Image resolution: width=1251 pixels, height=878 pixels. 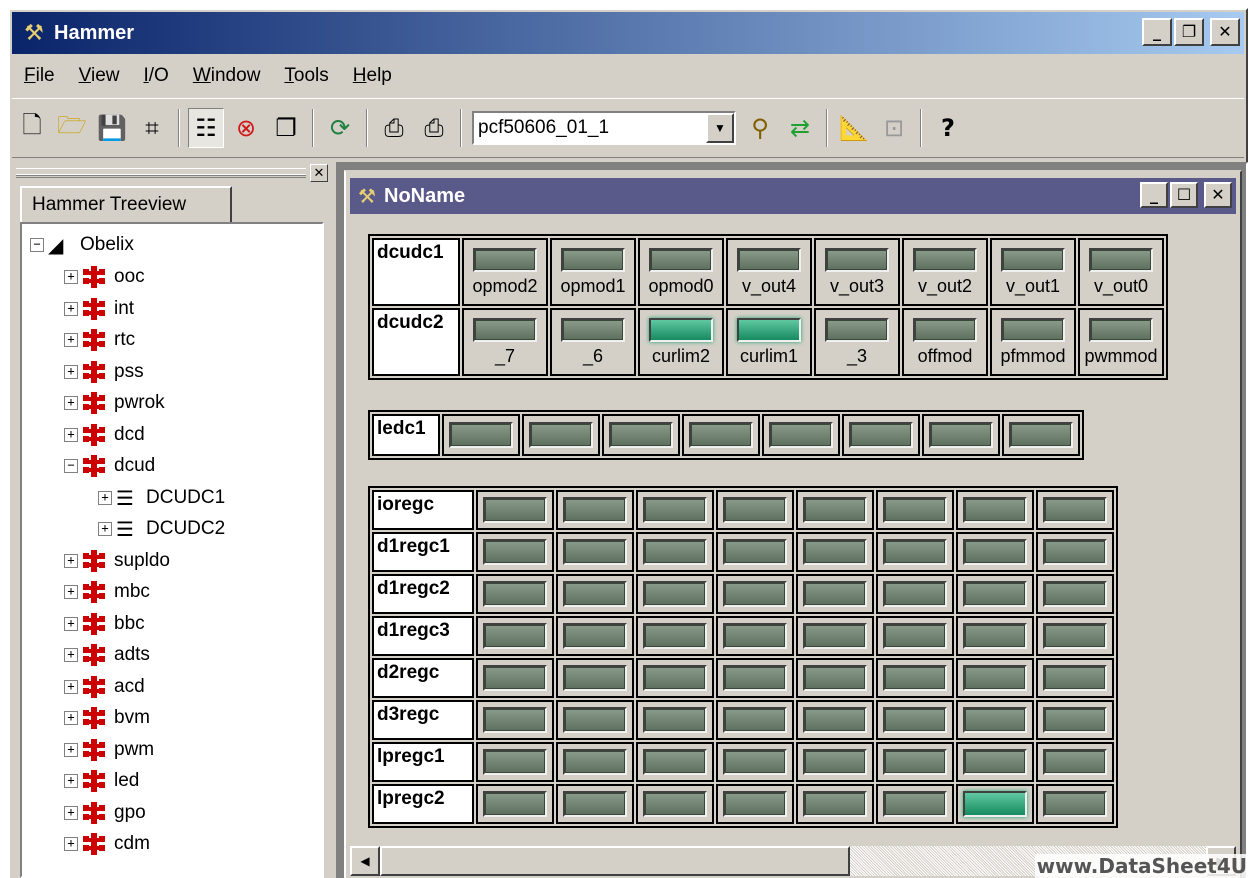 What do you see at coordinates (720, 128) in the screenshot?
I see `chevron-down-icon: ▼` at bounding box center [720, 128].